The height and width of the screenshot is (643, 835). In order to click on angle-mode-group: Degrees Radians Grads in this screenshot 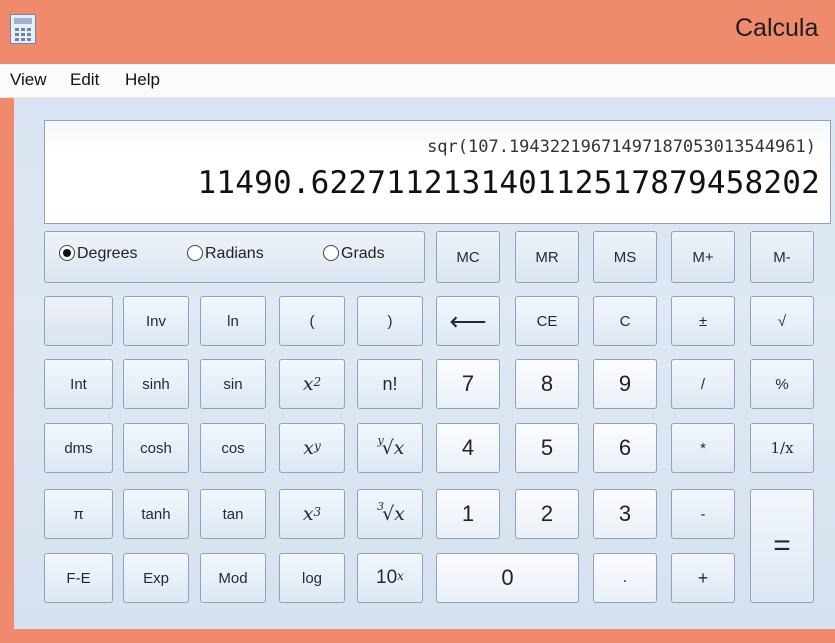, I will do `click(234, 257)`.